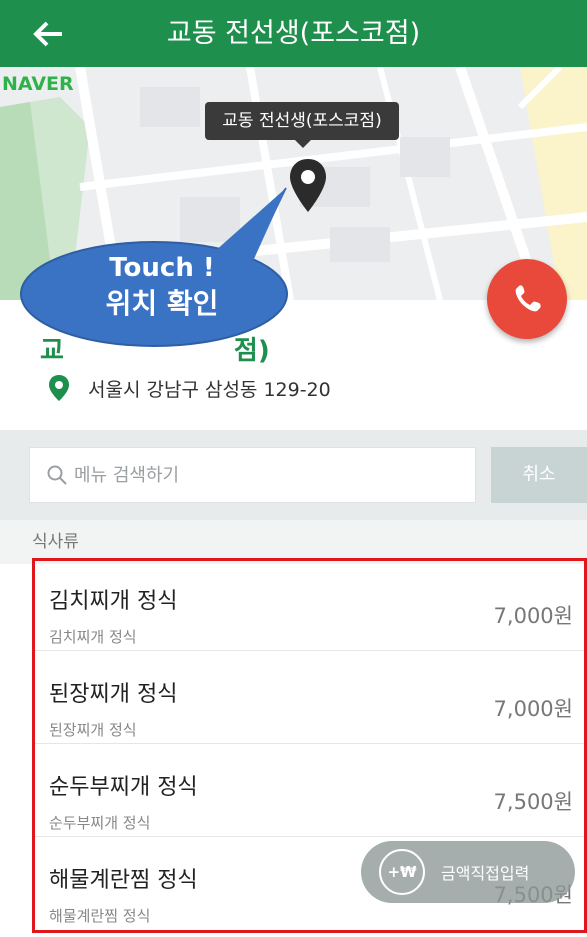 The image size is (587, 937). I want to click on callout-line1: Touch !, so click(162, 268).